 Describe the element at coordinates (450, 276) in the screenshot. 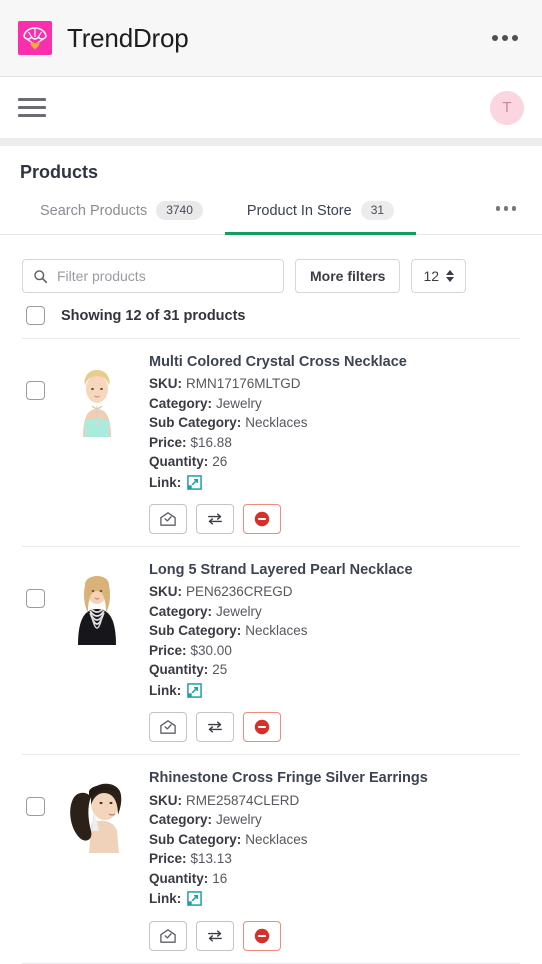

I see `stepper-icon` at that location.